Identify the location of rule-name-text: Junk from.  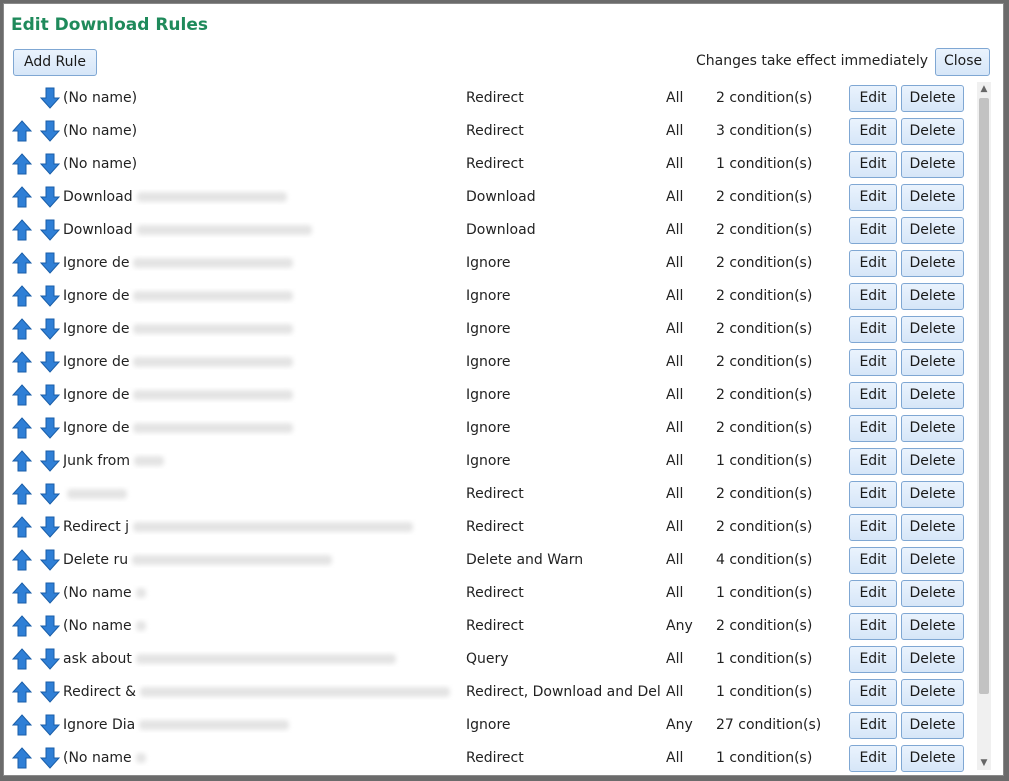
(97, 461).